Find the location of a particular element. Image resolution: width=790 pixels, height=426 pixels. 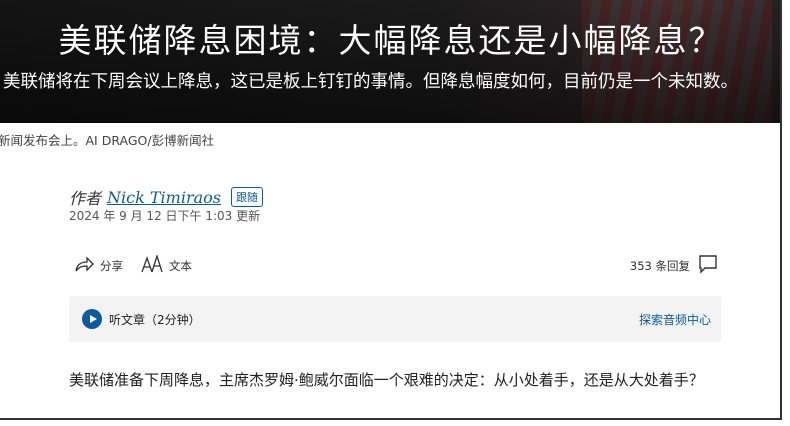

comments-button: 353 条回复 is located at coordinates (674, 266).